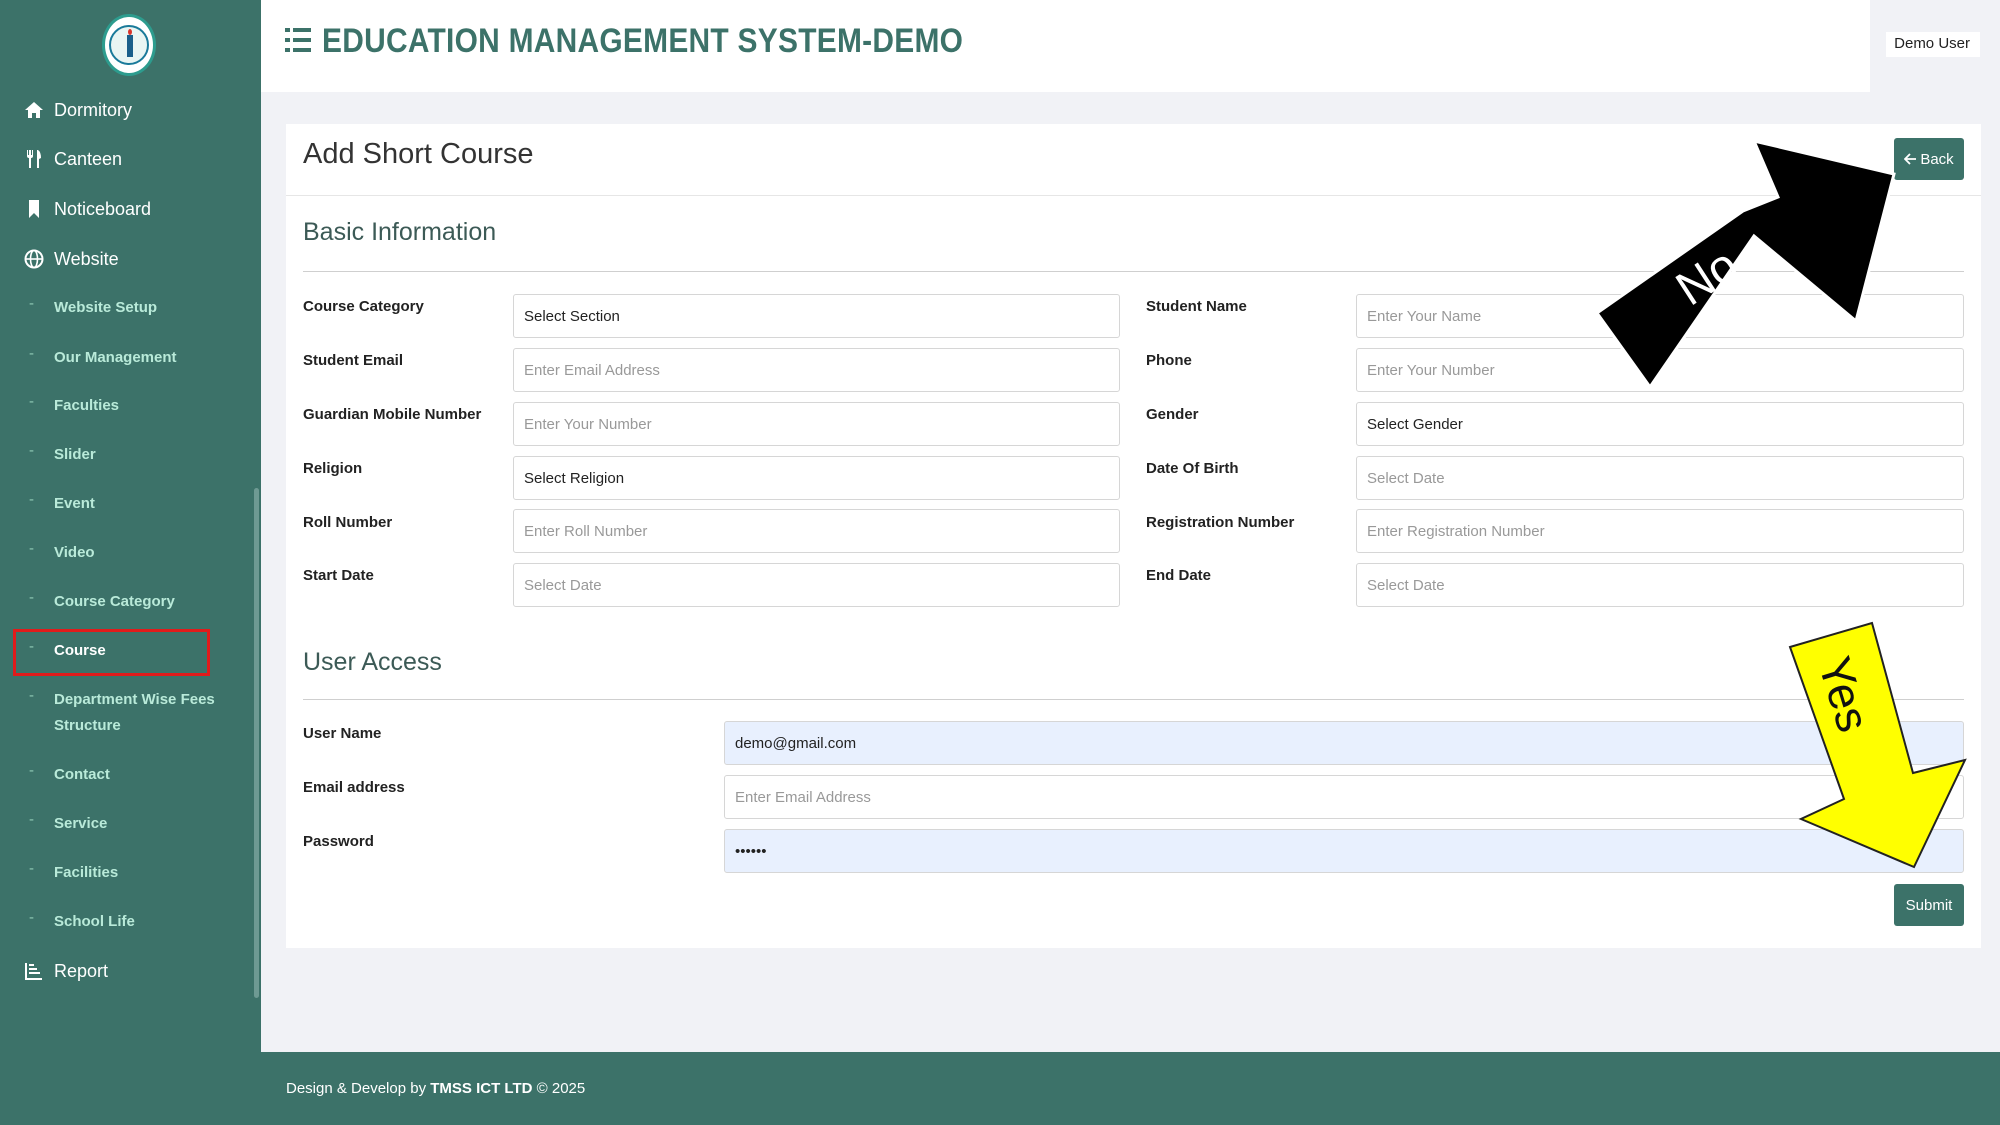  I want to click on submit-button: Submit, so click(1929, 905).